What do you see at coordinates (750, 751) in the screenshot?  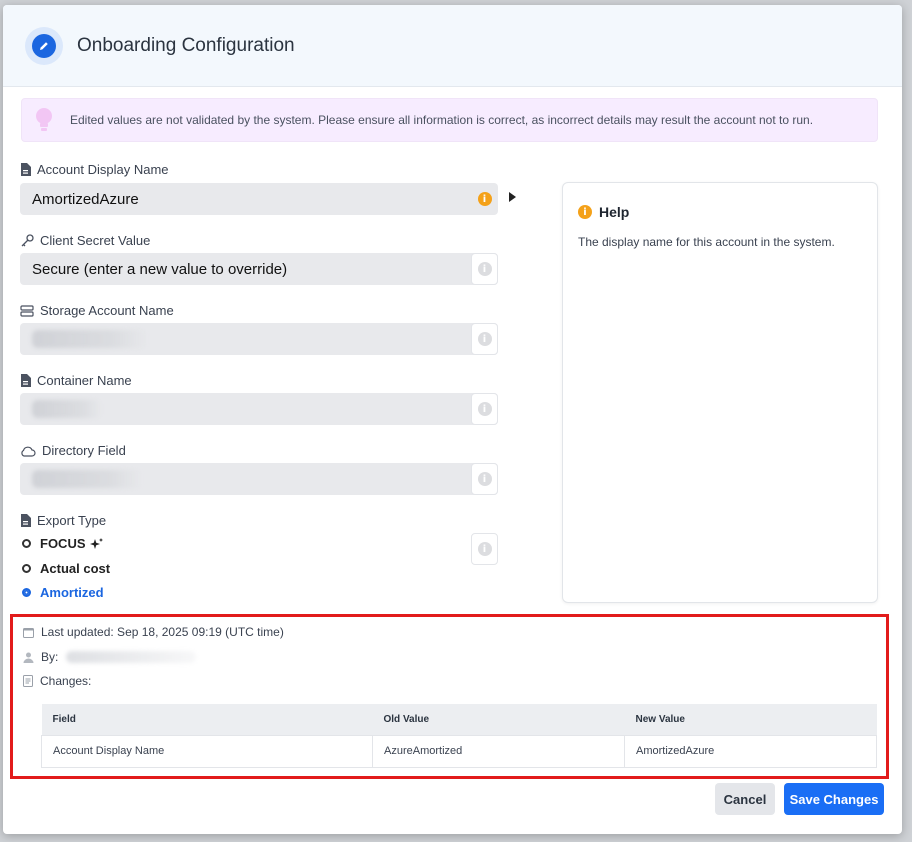 I see `cell-new-value: AmortizedAzure` at bounding box center [750, 751].